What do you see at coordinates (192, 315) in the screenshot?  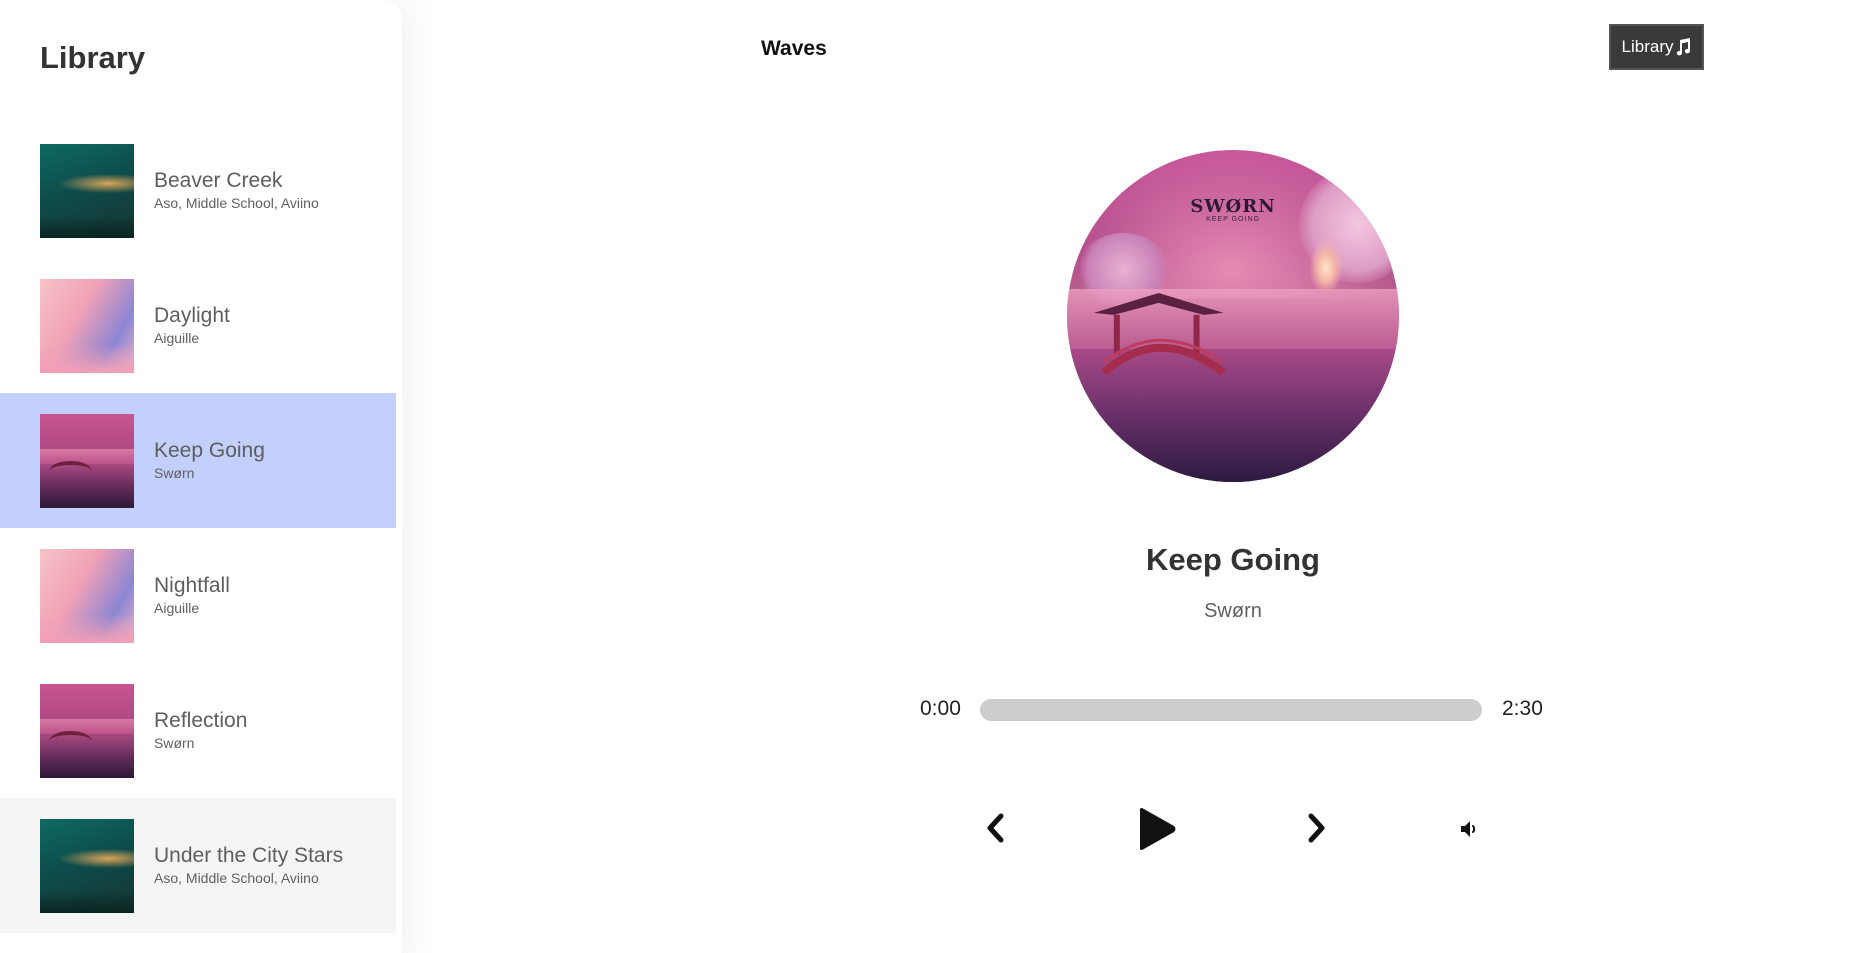 I see `song-name: Daylight` at bounding box center [192, 315].